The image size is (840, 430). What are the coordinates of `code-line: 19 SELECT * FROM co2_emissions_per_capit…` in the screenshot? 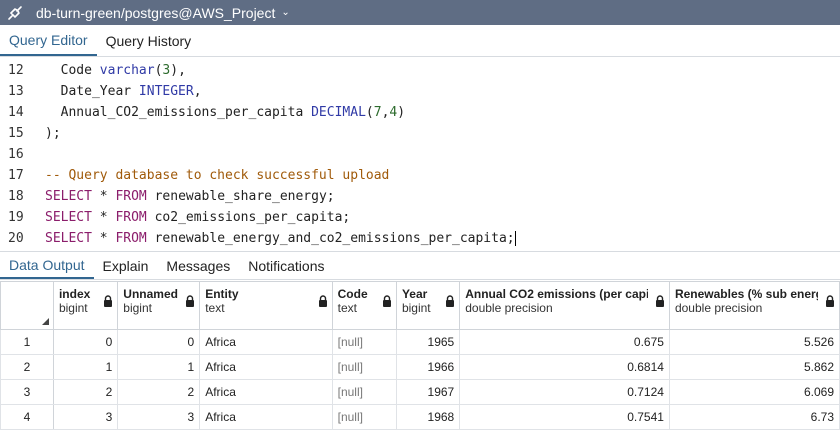 It's located at (420, 217).